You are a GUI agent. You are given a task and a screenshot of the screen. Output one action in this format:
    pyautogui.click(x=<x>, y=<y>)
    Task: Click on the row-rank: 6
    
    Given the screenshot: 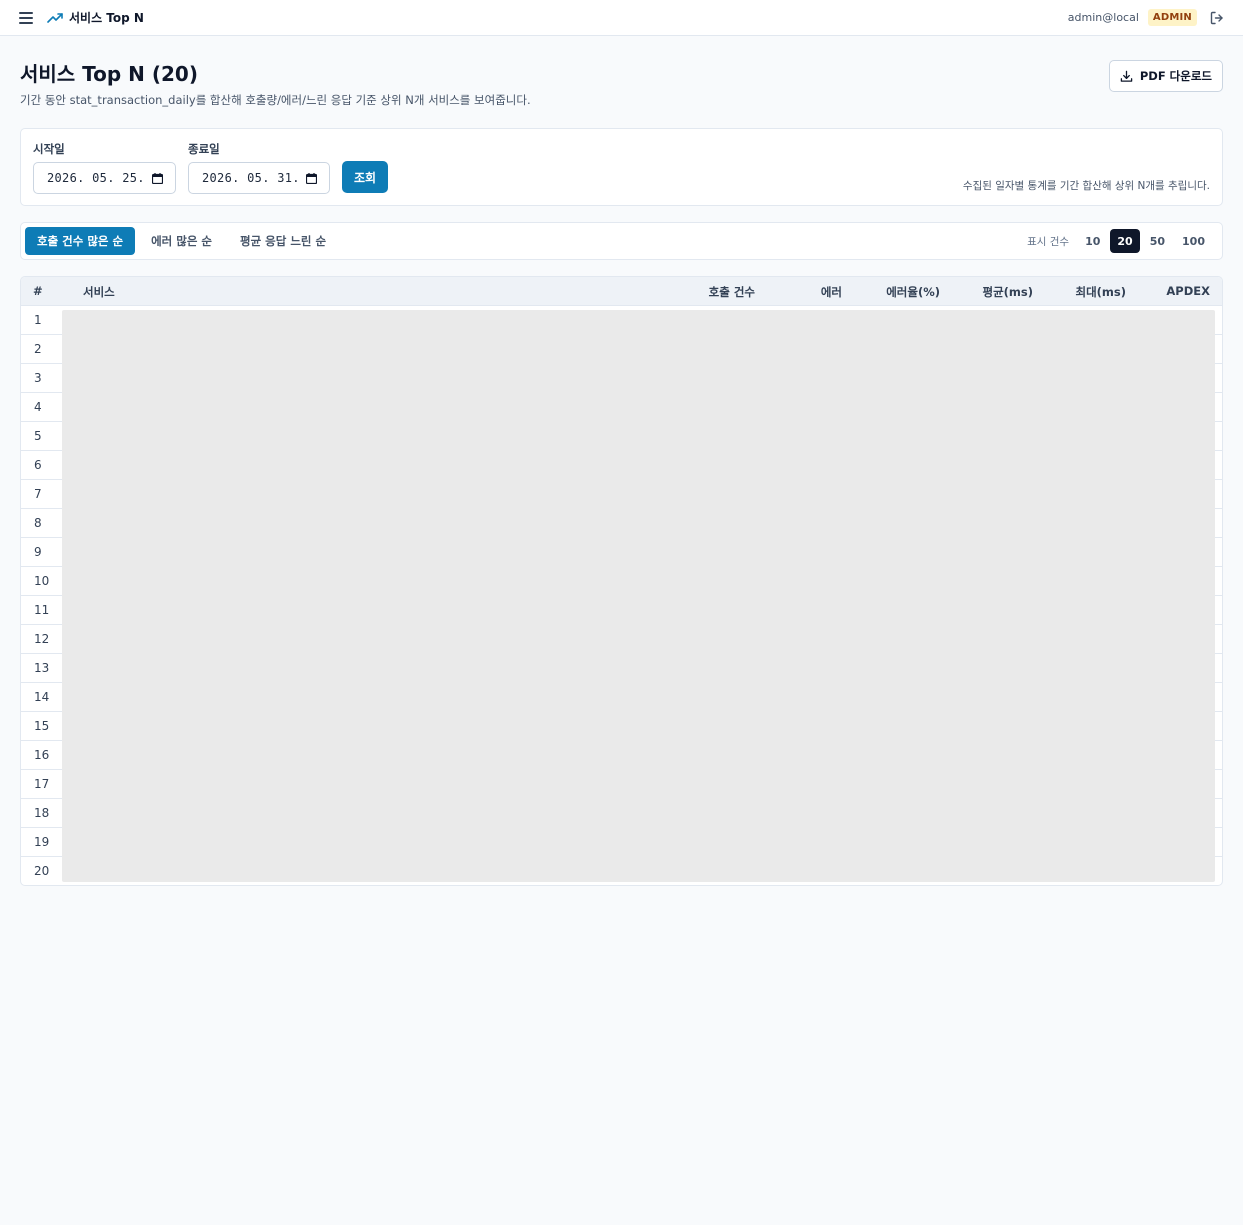 What is the action you would take?
    pyautogui.click(x=38, y=465)
    